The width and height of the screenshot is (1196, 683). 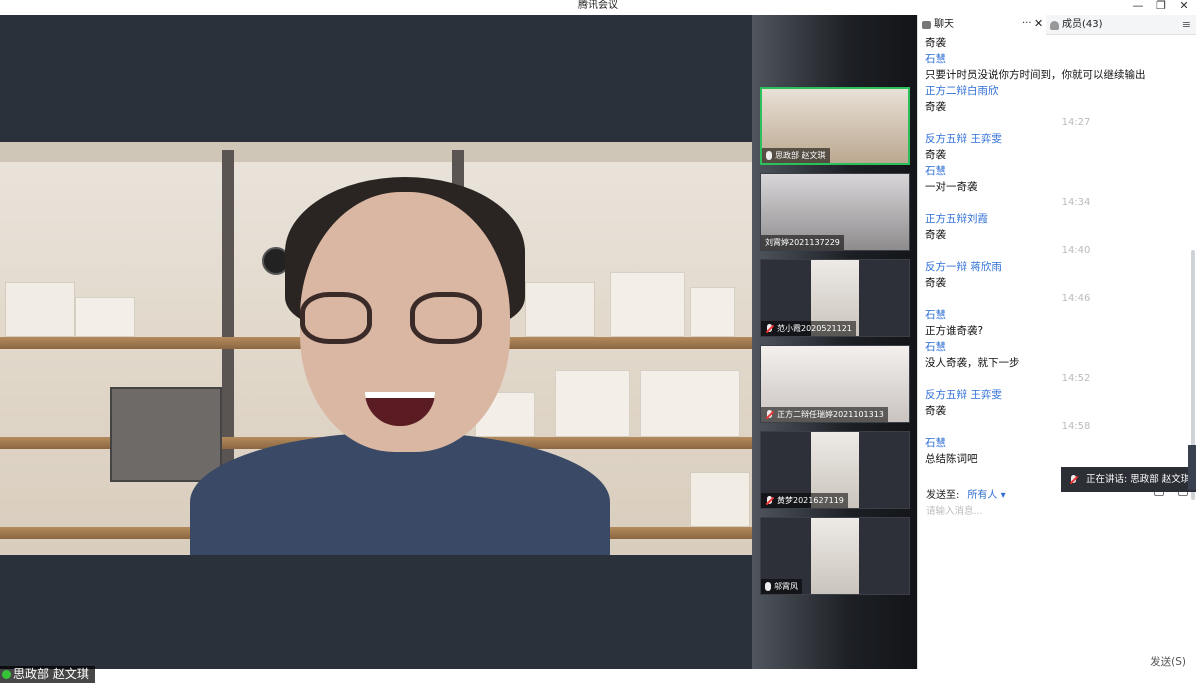 I want to click on send-to-dropdown: 所有人 ▾, so click(x=986, y=493).